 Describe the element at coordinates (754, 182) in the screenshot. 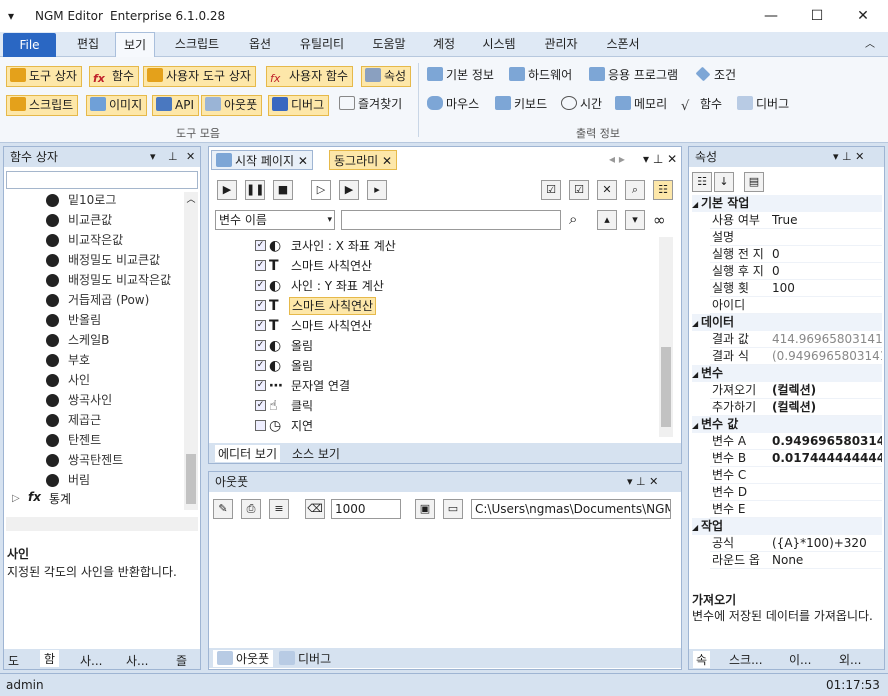

I see `property-pages-icon: ▤` at that location.